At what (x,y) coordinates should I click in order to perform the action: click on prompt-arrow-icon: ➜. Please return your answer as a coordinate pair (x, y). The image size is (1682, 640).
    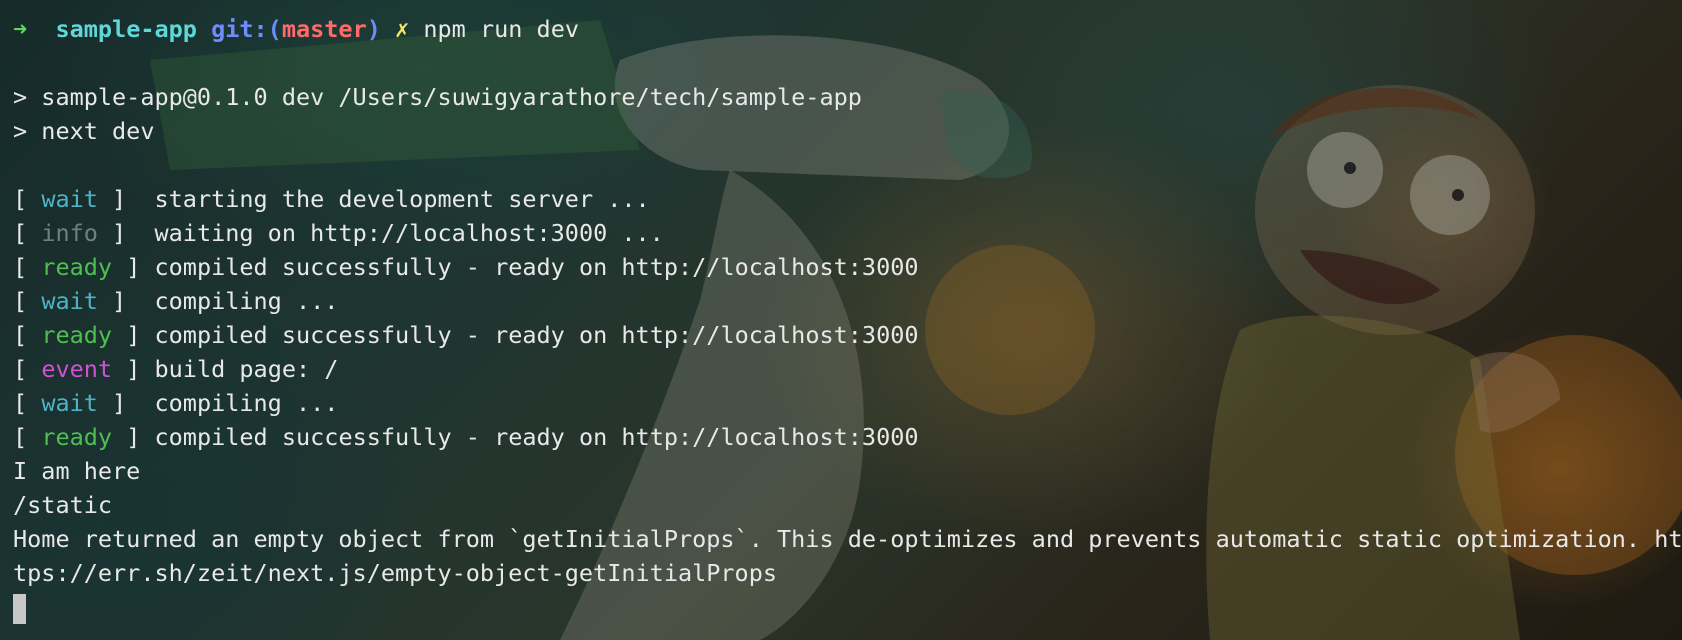
    Looking at the image, I should click on (20, 29).